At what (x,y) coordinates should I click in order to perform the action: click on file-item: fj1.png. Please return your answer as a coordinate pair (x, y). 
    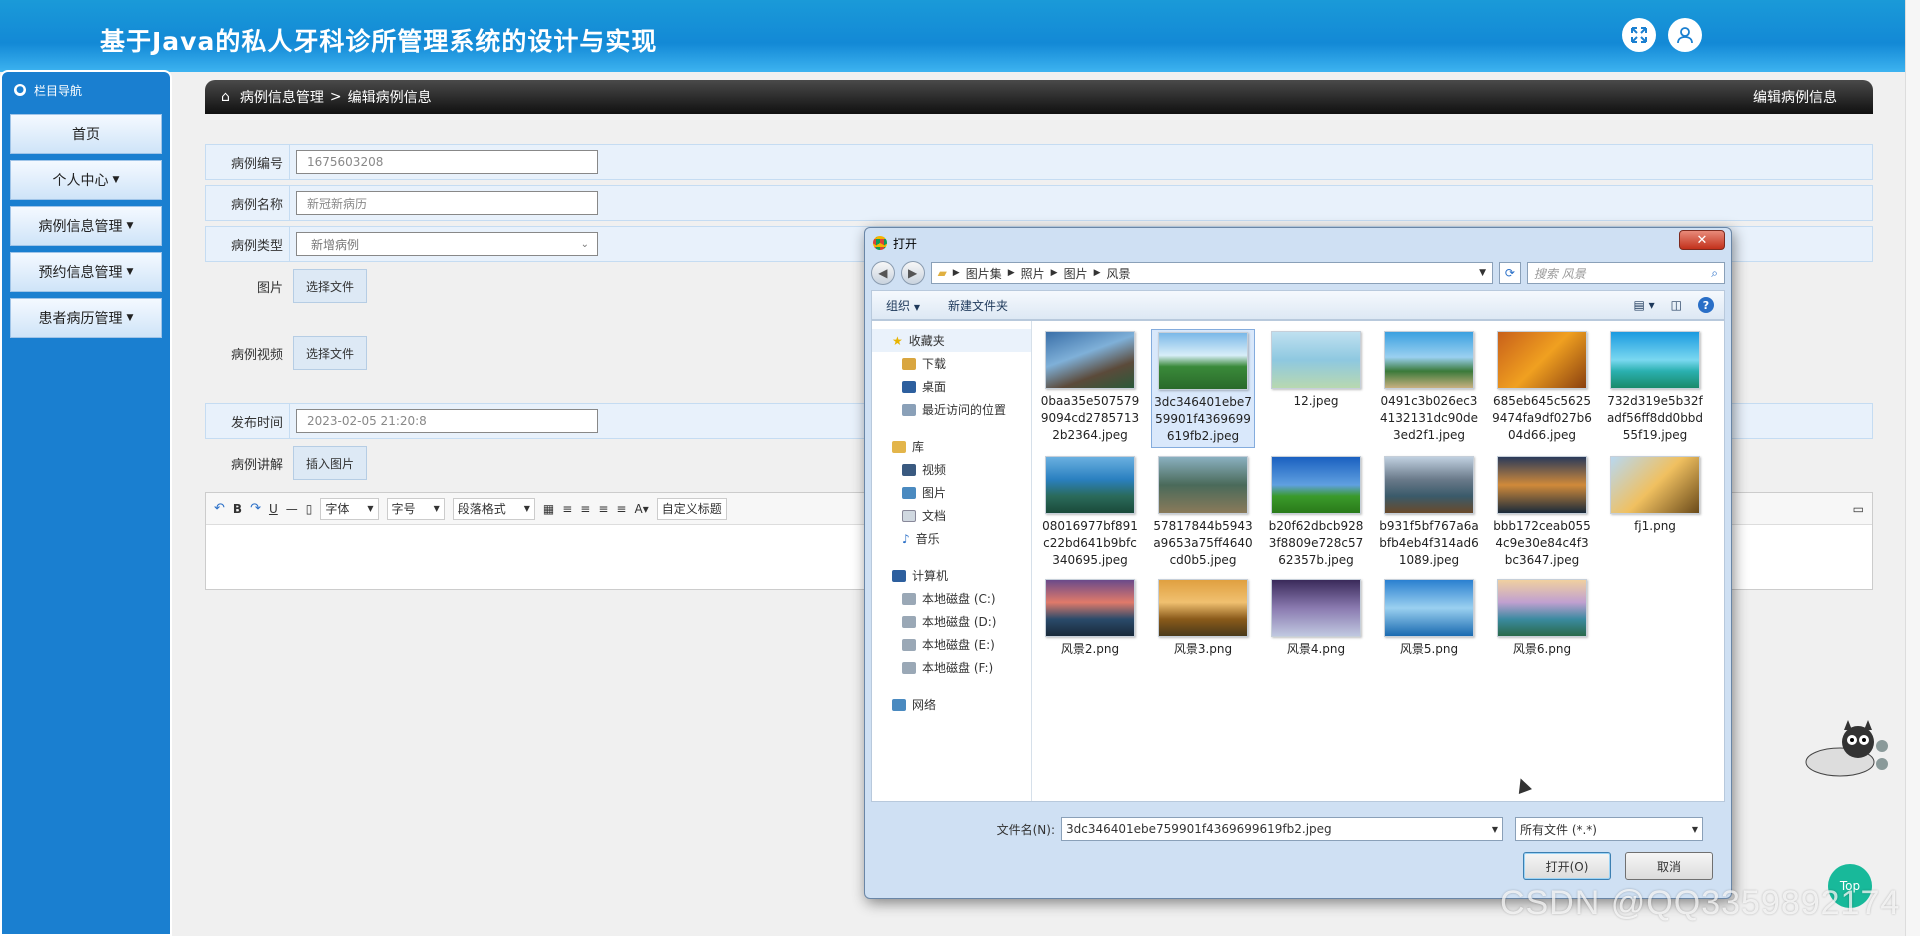
    Looking at the image, I should click on (1655, 512).